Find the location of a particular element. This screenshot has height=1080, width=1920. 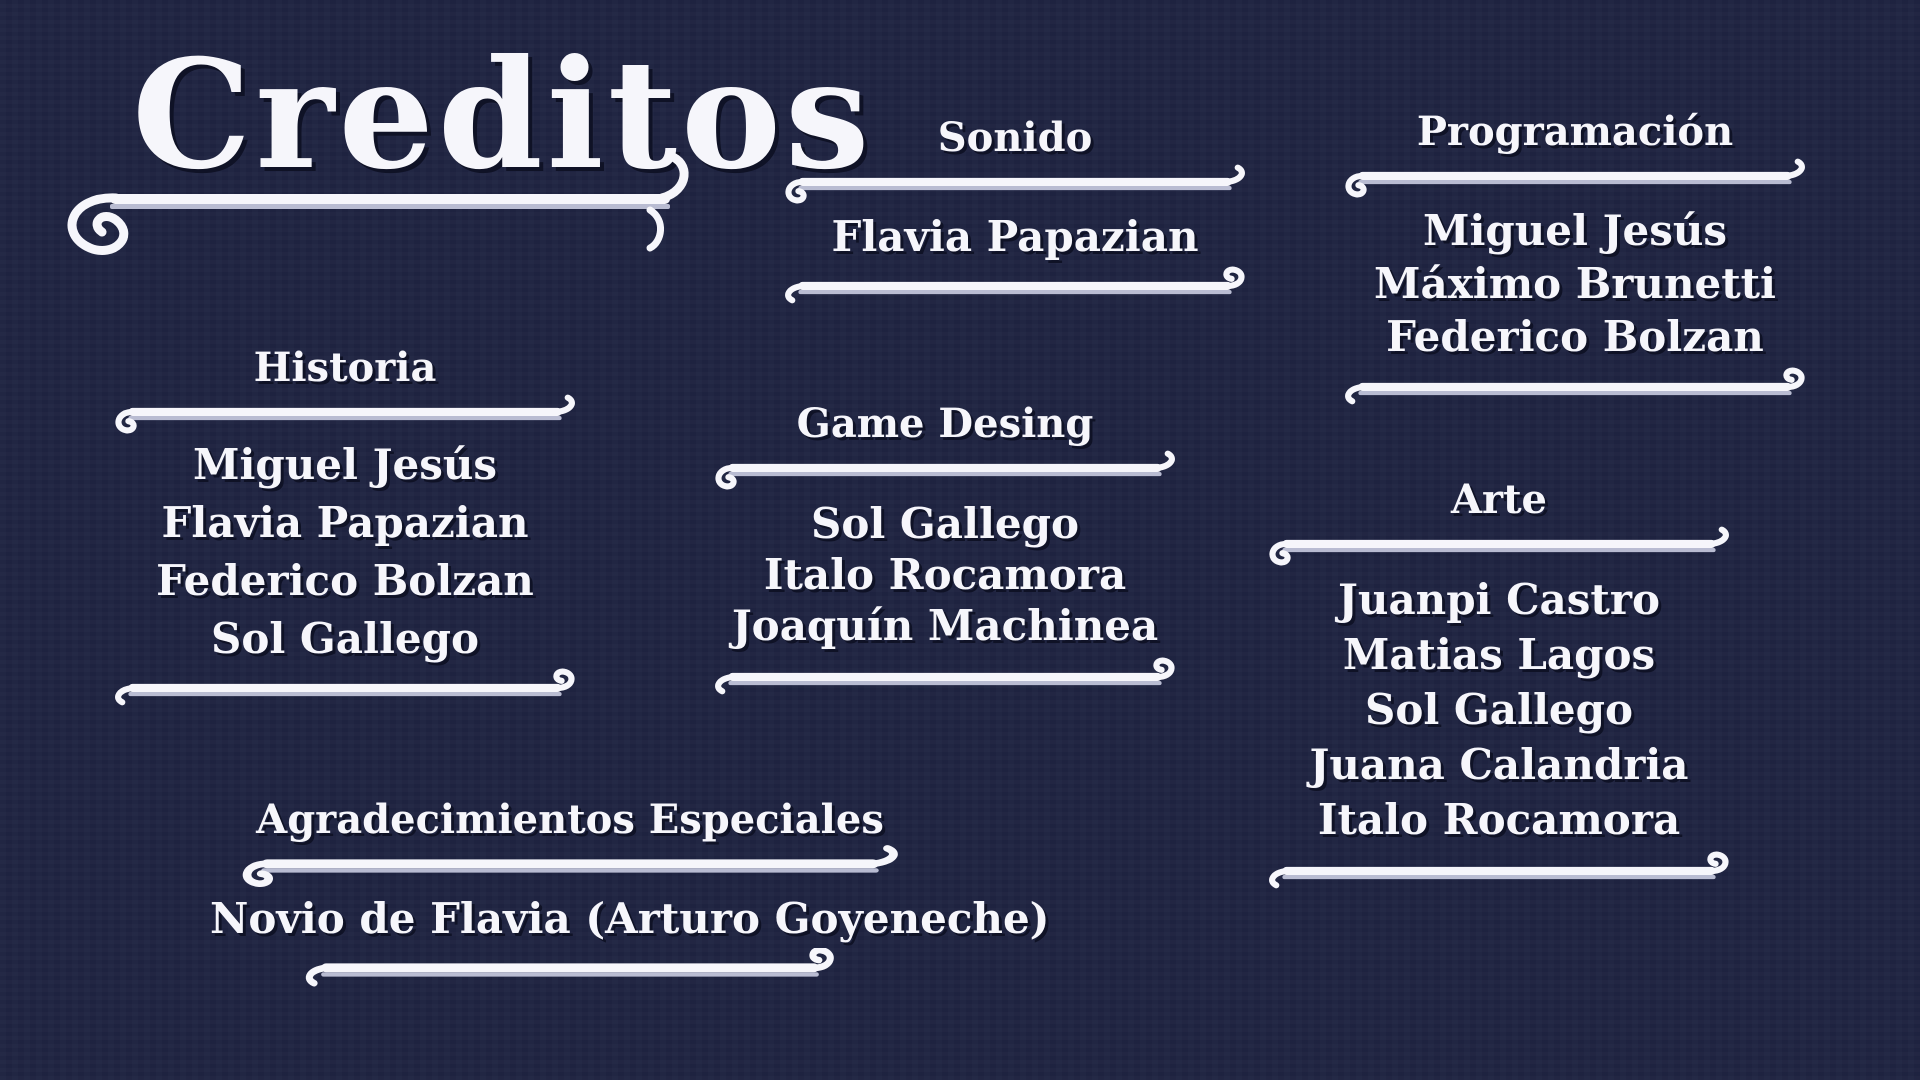

names-list-sonido: Flavia Papazian is located at coordinates (1015, 237).